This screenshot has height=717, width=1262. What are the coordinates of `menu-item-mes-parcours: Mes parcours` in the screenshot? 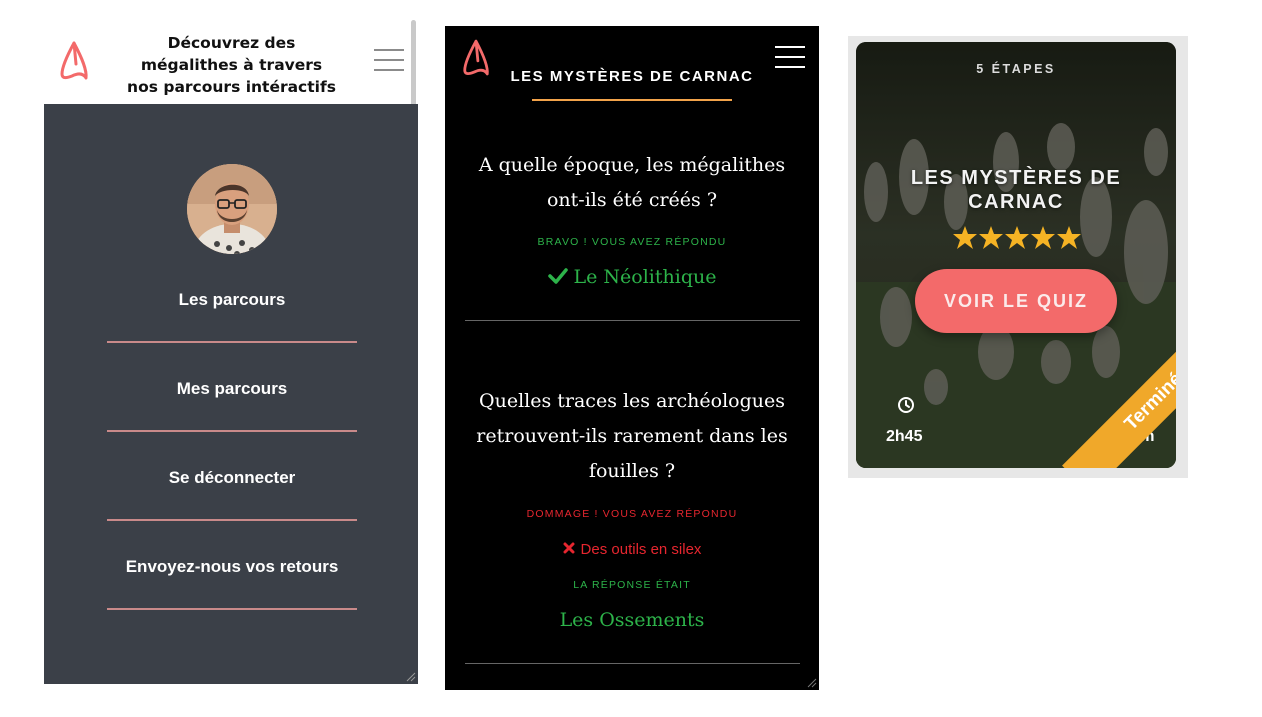 It's located at (232, 389).